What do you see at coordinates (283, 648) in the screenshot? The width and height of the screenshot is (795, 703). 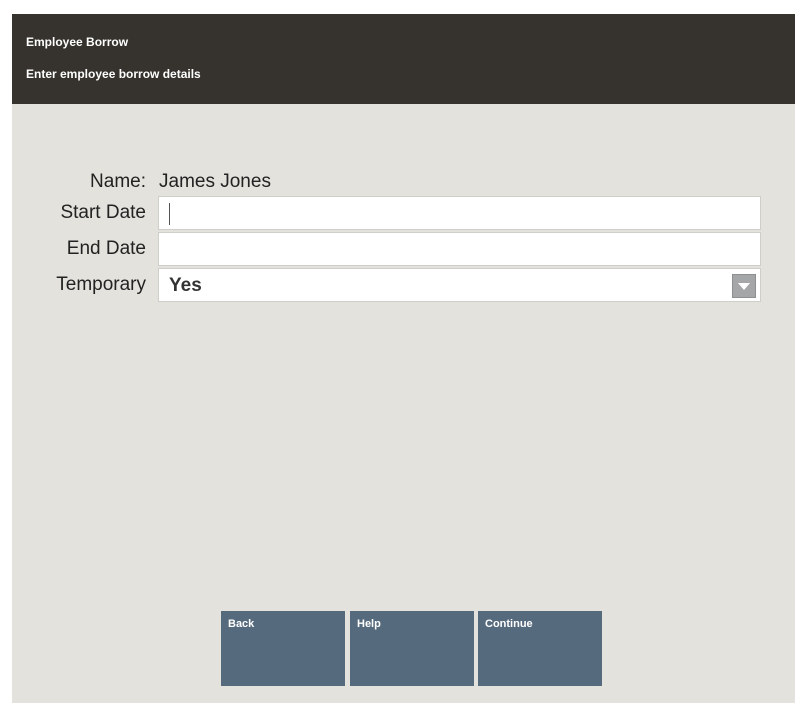 I see `back-button: Back` at bounding box center [283, 648].